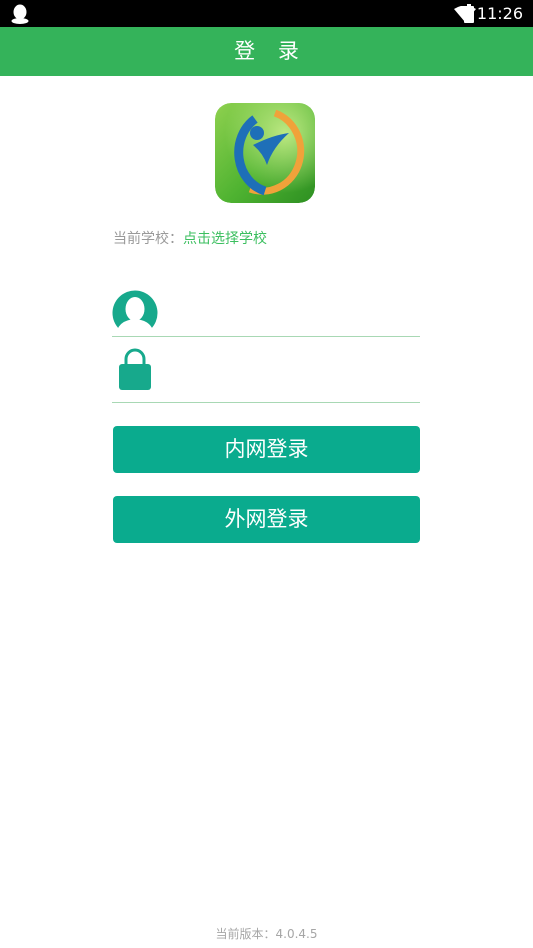 The height and width of the screenshot is (948, 533). Describe the element at coordinates (265, 153) in the screenshot. I see `app-logo-icon` at that location.